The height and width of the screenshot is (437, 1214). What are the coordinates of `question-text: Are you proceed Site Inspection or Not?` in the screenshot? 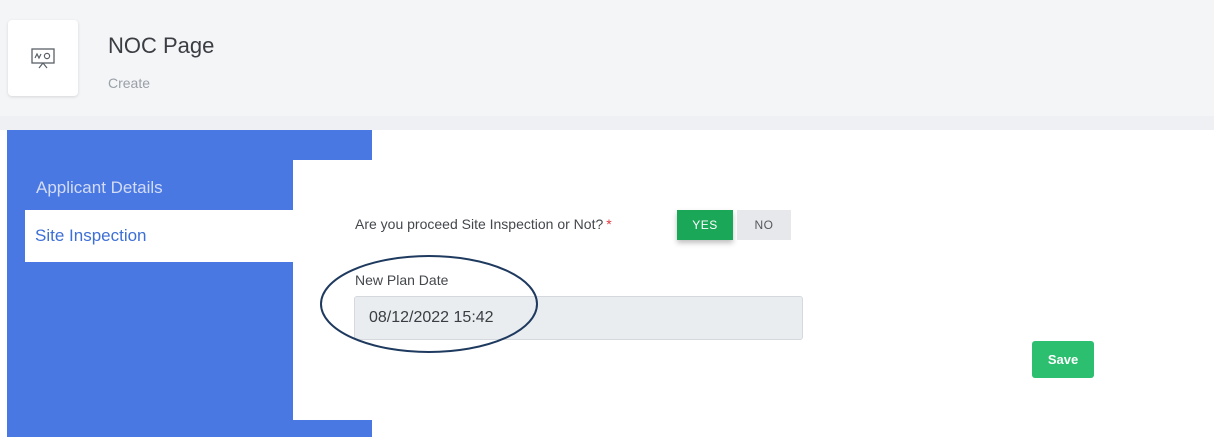 It's located at (479, 224).